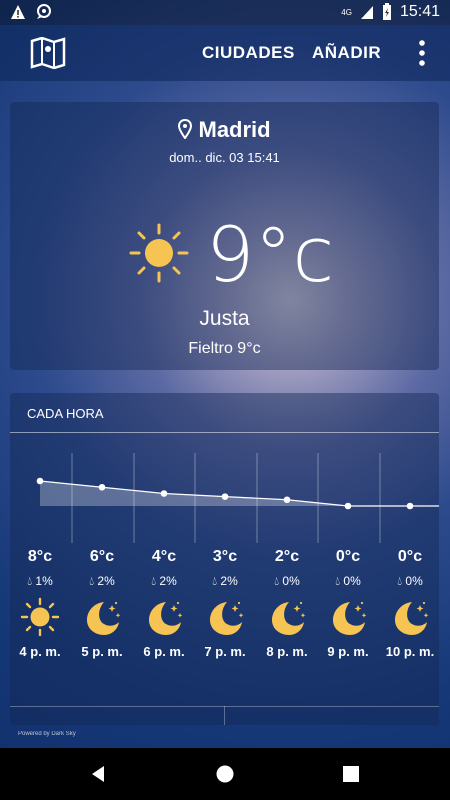 This screenshot has height=800, width=450. Describe the element at coordinates (270, 254) in the screenshot. I see `current-temperature: 9°c` at that location.